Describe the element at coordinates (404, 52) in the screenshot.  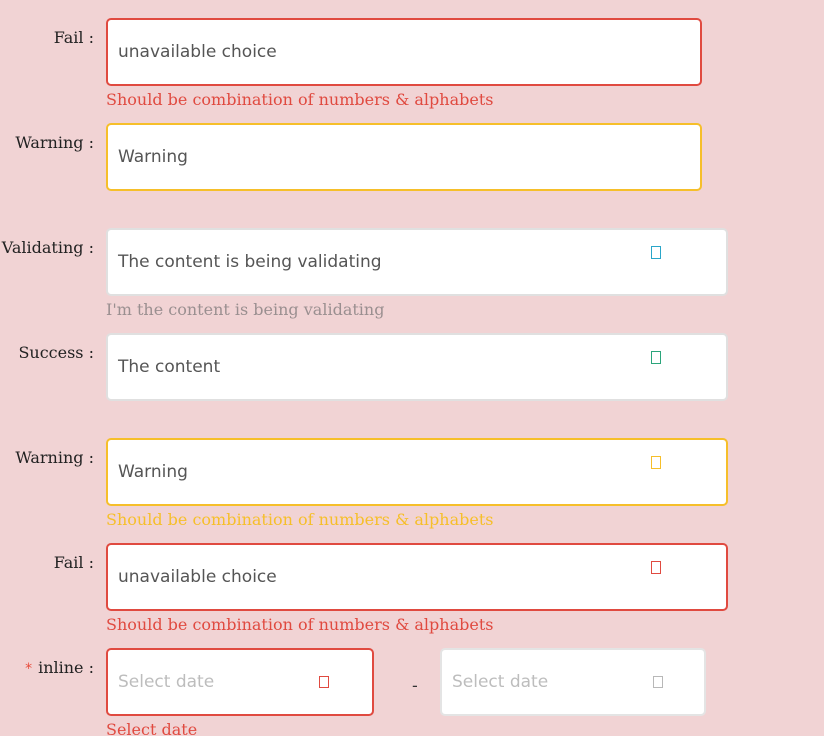
I see `fail-input: unavailable choice` at that location.